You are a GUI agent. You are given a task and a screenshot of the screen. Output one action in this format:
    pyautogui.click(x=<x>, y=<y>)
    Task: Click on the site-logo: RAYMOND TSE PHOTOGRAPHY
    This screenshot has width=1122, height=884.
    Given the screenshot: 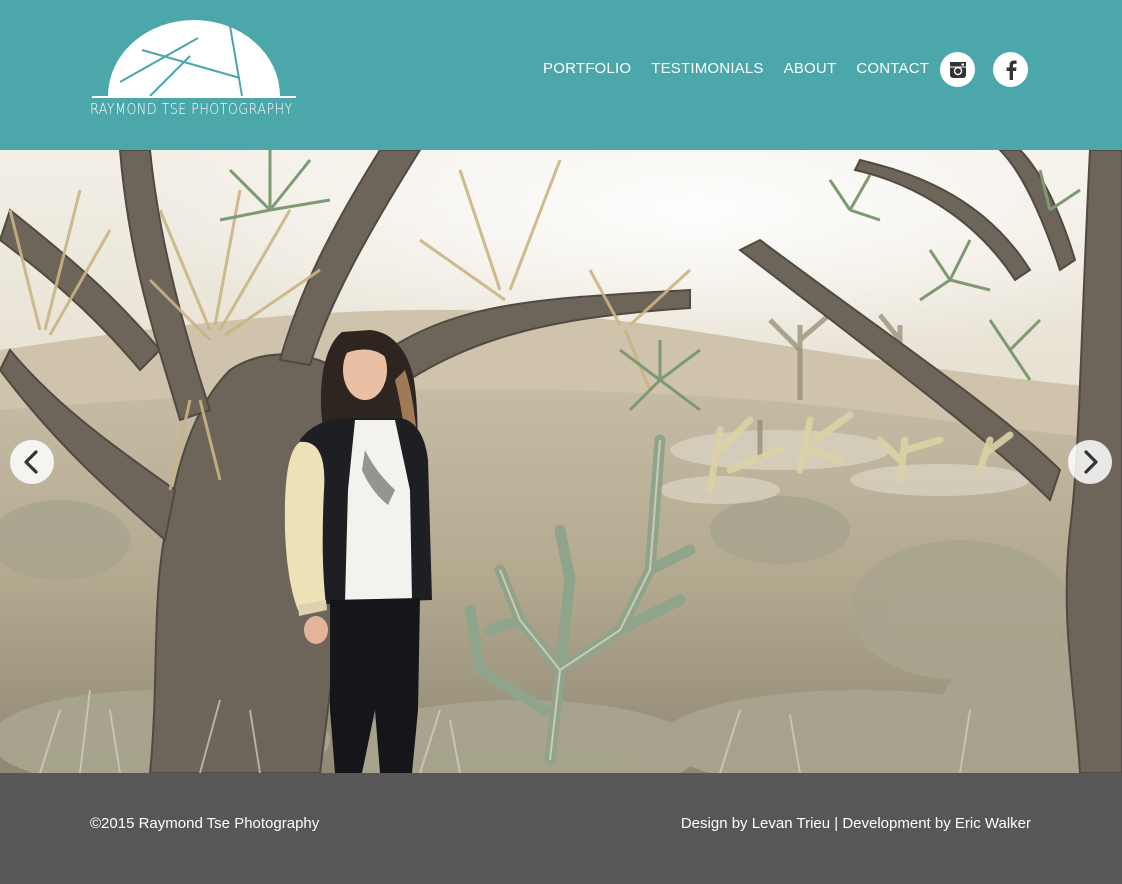 What is the action you would take?
    pyautogui.click(x=194, y=69)
    